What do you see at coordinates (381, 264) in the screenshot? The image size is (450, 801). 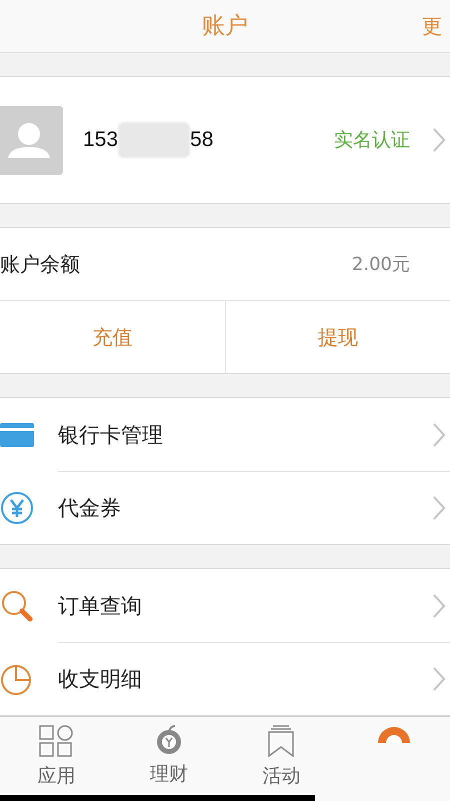 I see `balance-amount: 2.00元` at bounding box center [381, 264].